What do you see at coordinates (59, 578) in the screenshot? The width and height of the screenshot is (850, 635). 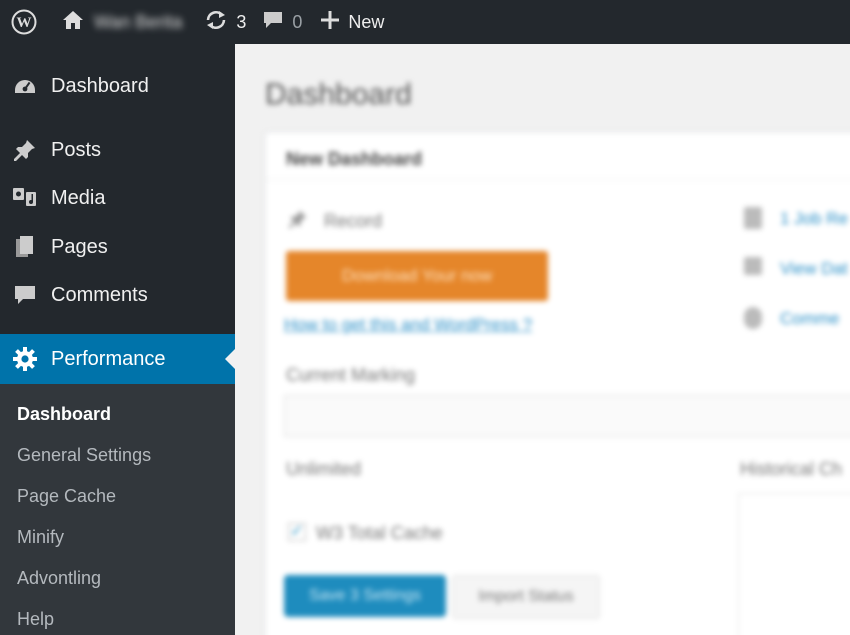 I see `submenu-item-advontling: Advontling` at bounding box center [59, 578].